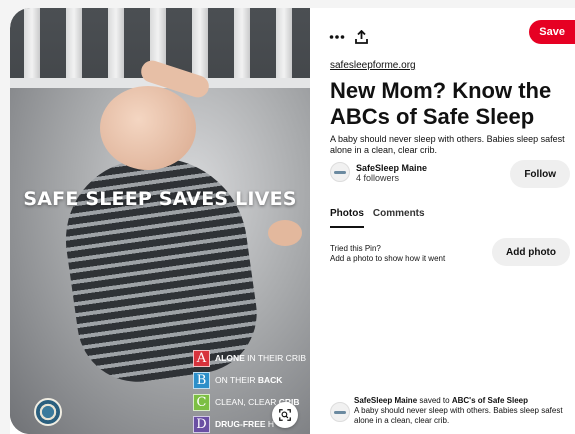 The height and width of the screenshot is (434, 575). Describe the element at coordinates (490, 400) in the screenshot. I see `activity-board: ABC's of Safe Sleep` at that location.